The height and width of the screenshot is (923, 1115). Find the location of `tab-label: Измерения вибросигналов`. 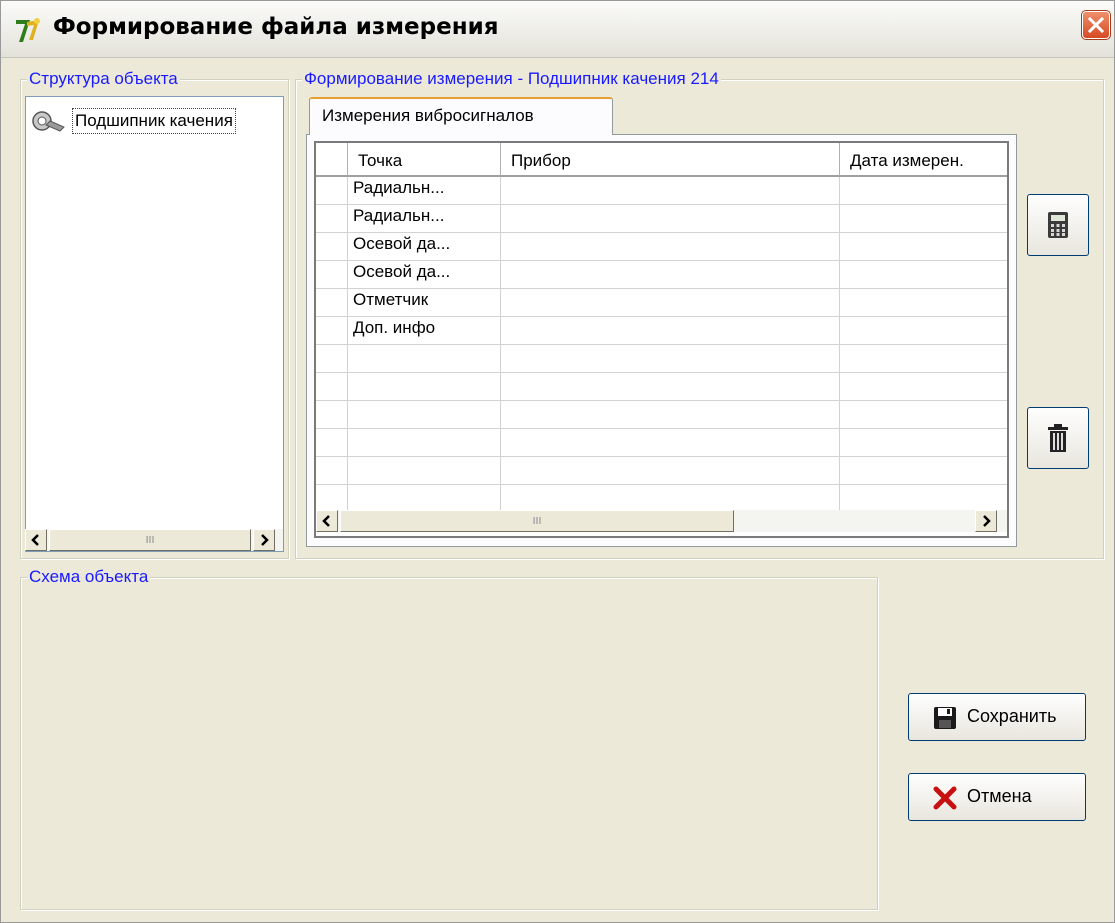

tab-label: Измерения вибросигналов is located at coordinates (428, 115).